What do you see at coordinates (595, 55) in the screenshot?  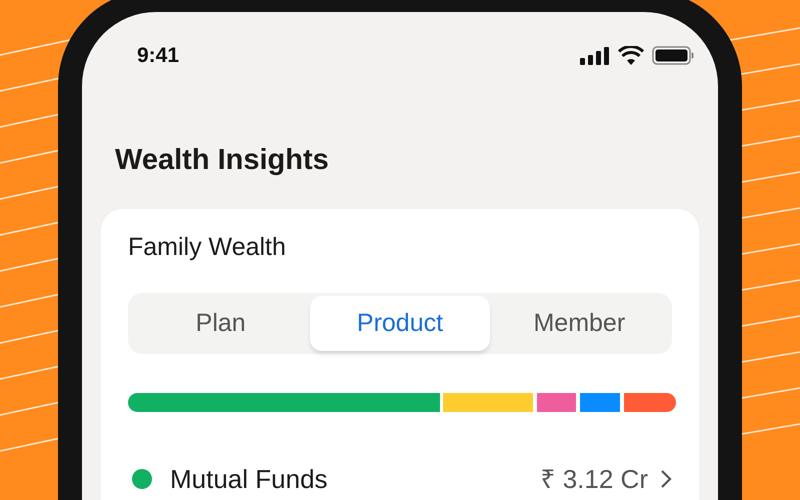 I see `signal-icon` at bounding box center [595, 55].